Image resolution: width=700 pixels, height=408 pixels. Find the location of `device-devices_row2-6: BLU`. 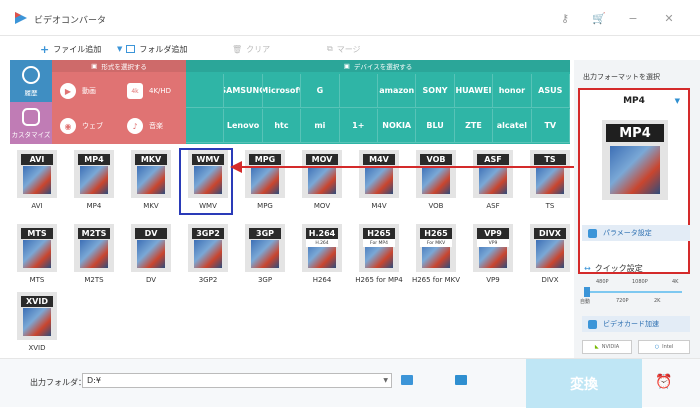

device-devices_row2-6: BLU is located at coordinates (435, 126).